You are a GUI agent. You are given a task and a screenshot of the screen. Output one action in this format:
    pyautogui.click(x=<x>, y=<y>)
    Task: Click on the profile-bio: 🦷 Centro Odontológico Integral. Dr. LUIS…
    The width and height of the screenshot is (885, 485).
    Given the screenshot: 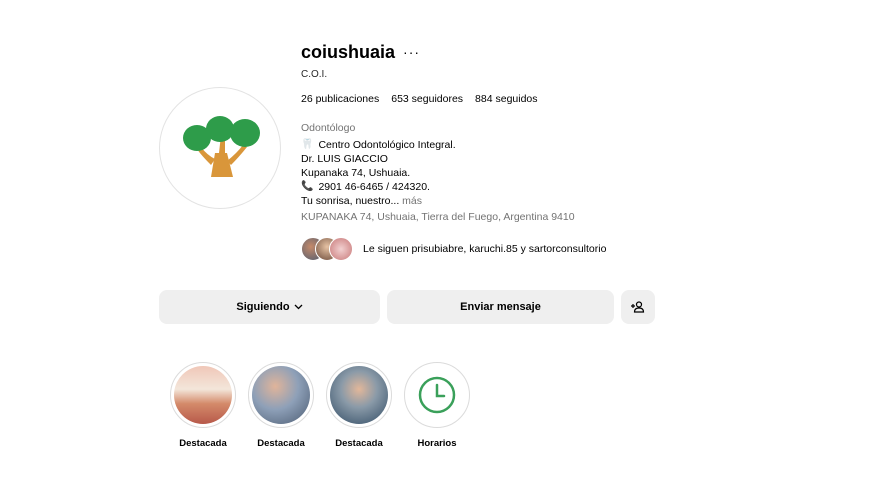 What is the action you would take?
    pyautogui.click(x=511, y=173)
    